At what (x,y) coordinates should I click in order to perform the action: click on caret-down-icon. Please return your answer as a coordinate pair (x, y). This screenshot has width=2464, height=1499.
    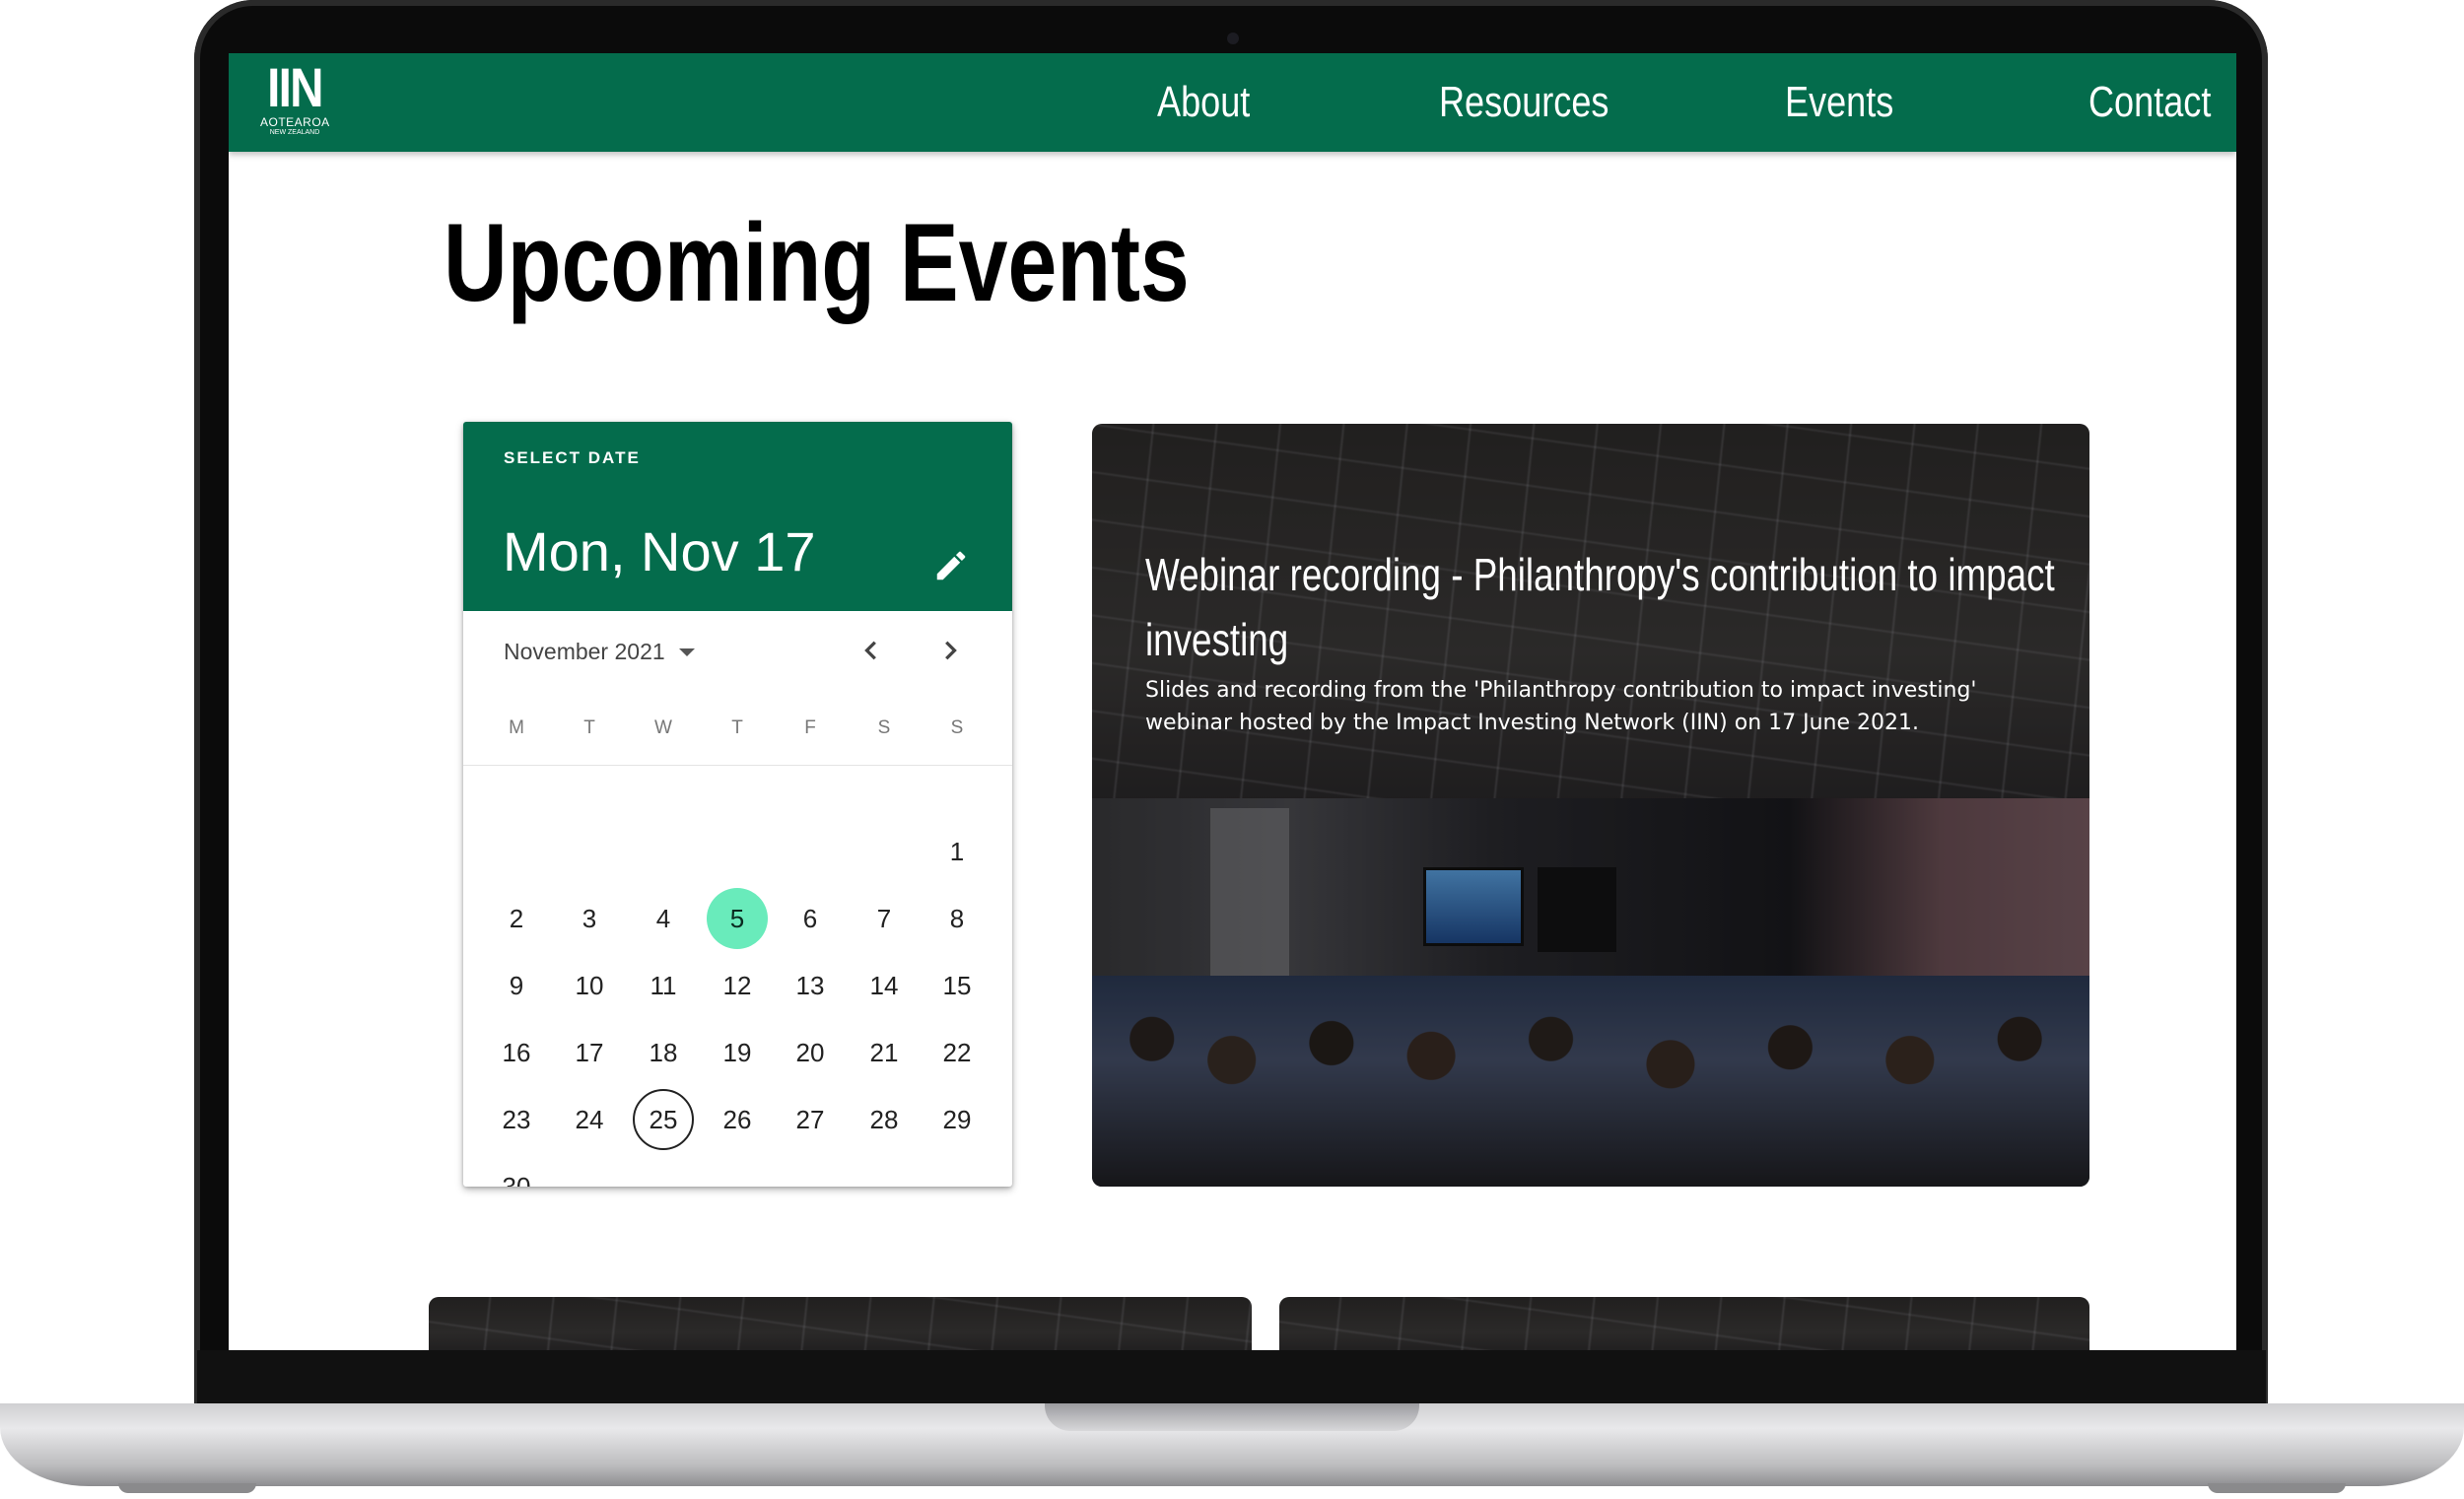
    Looking at the image, I should click on (686, 651).